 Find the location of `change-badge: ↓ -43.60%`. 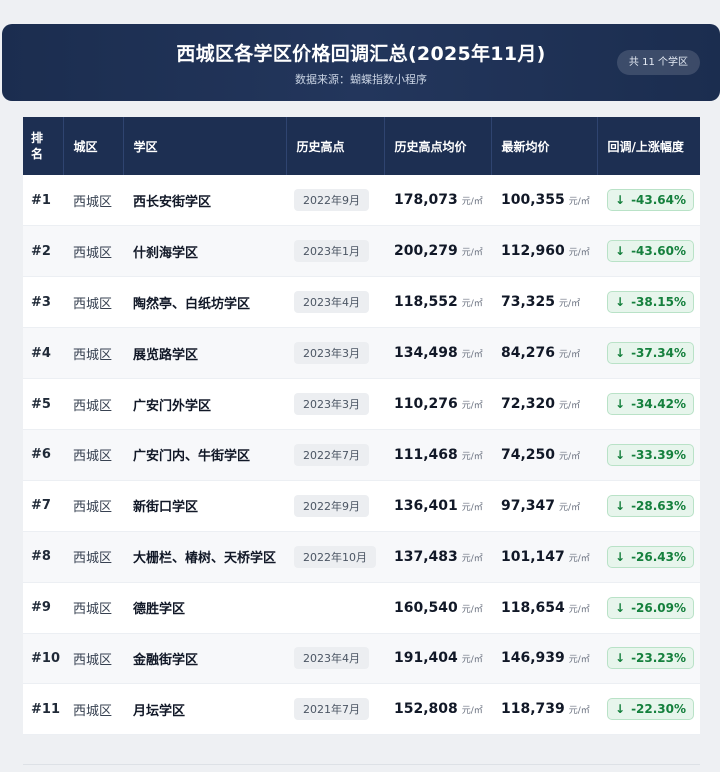

change-badge: ↓ -43.60% is located at coordinates (651, 251).